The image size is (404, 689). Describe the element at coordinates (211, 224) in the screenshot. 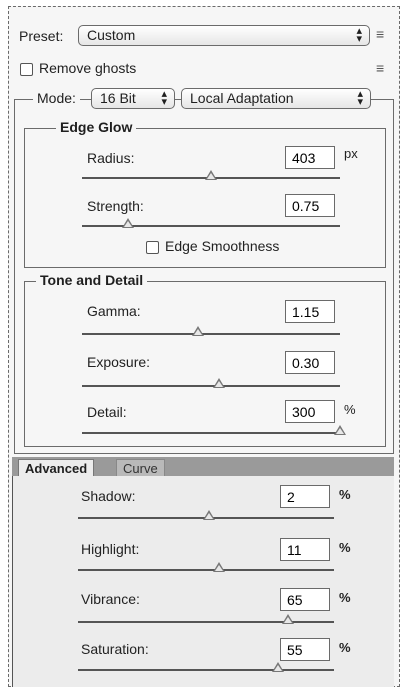

I see `strength-slider` at that location.